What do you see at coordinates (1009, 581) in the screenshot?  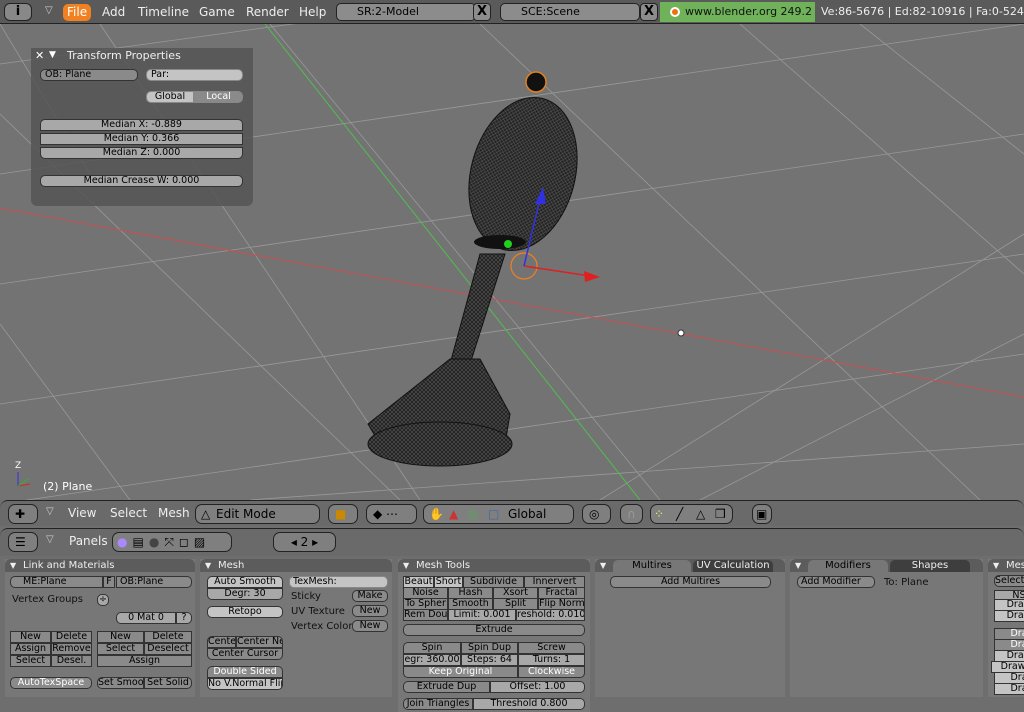 I see `select-button: Select` at bounding box center [1009, 581].